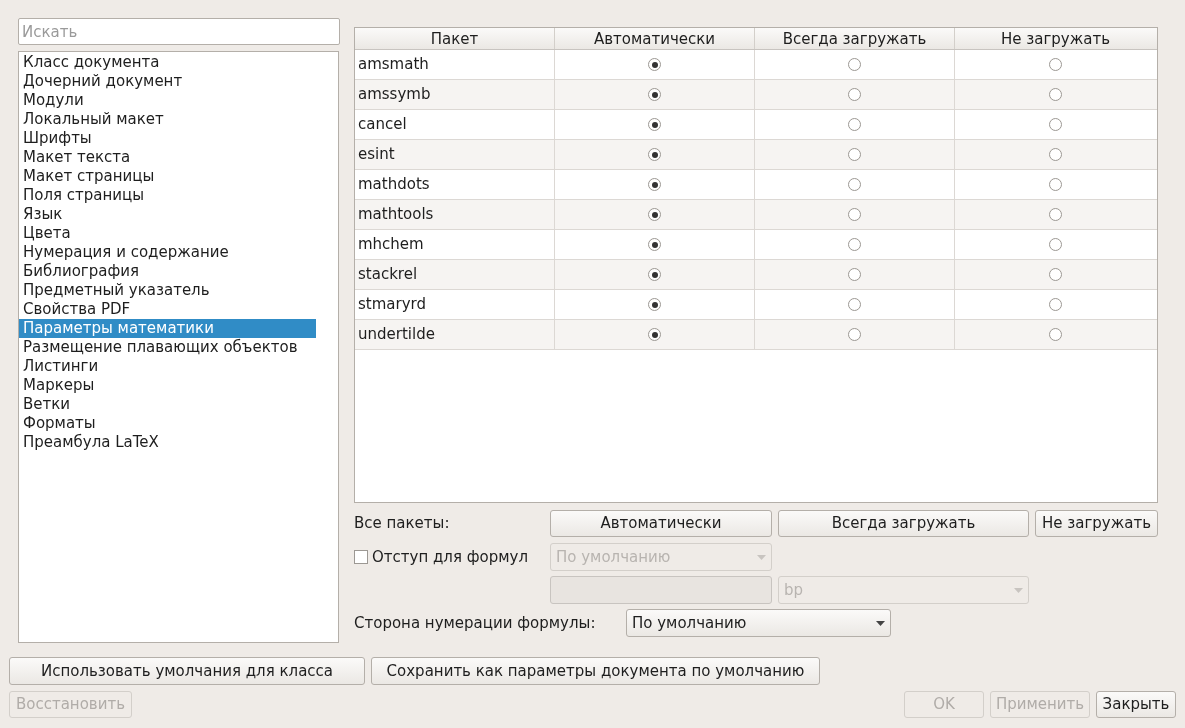 The height and width of the screenshot is (728, 1185). Describe the element at coordinates (455, 304) in the screenshot. I see `table-cell: stmaryrd` at that location.